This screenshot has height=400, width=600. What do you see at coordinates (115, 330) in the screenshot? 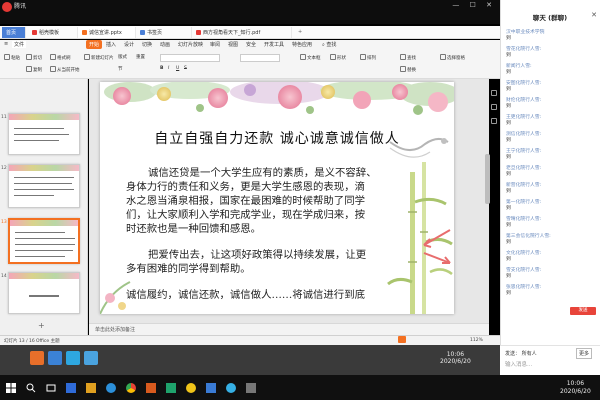
I see `notes-placeholder: 单击此处添加备注` at bounding box center [115, 330].